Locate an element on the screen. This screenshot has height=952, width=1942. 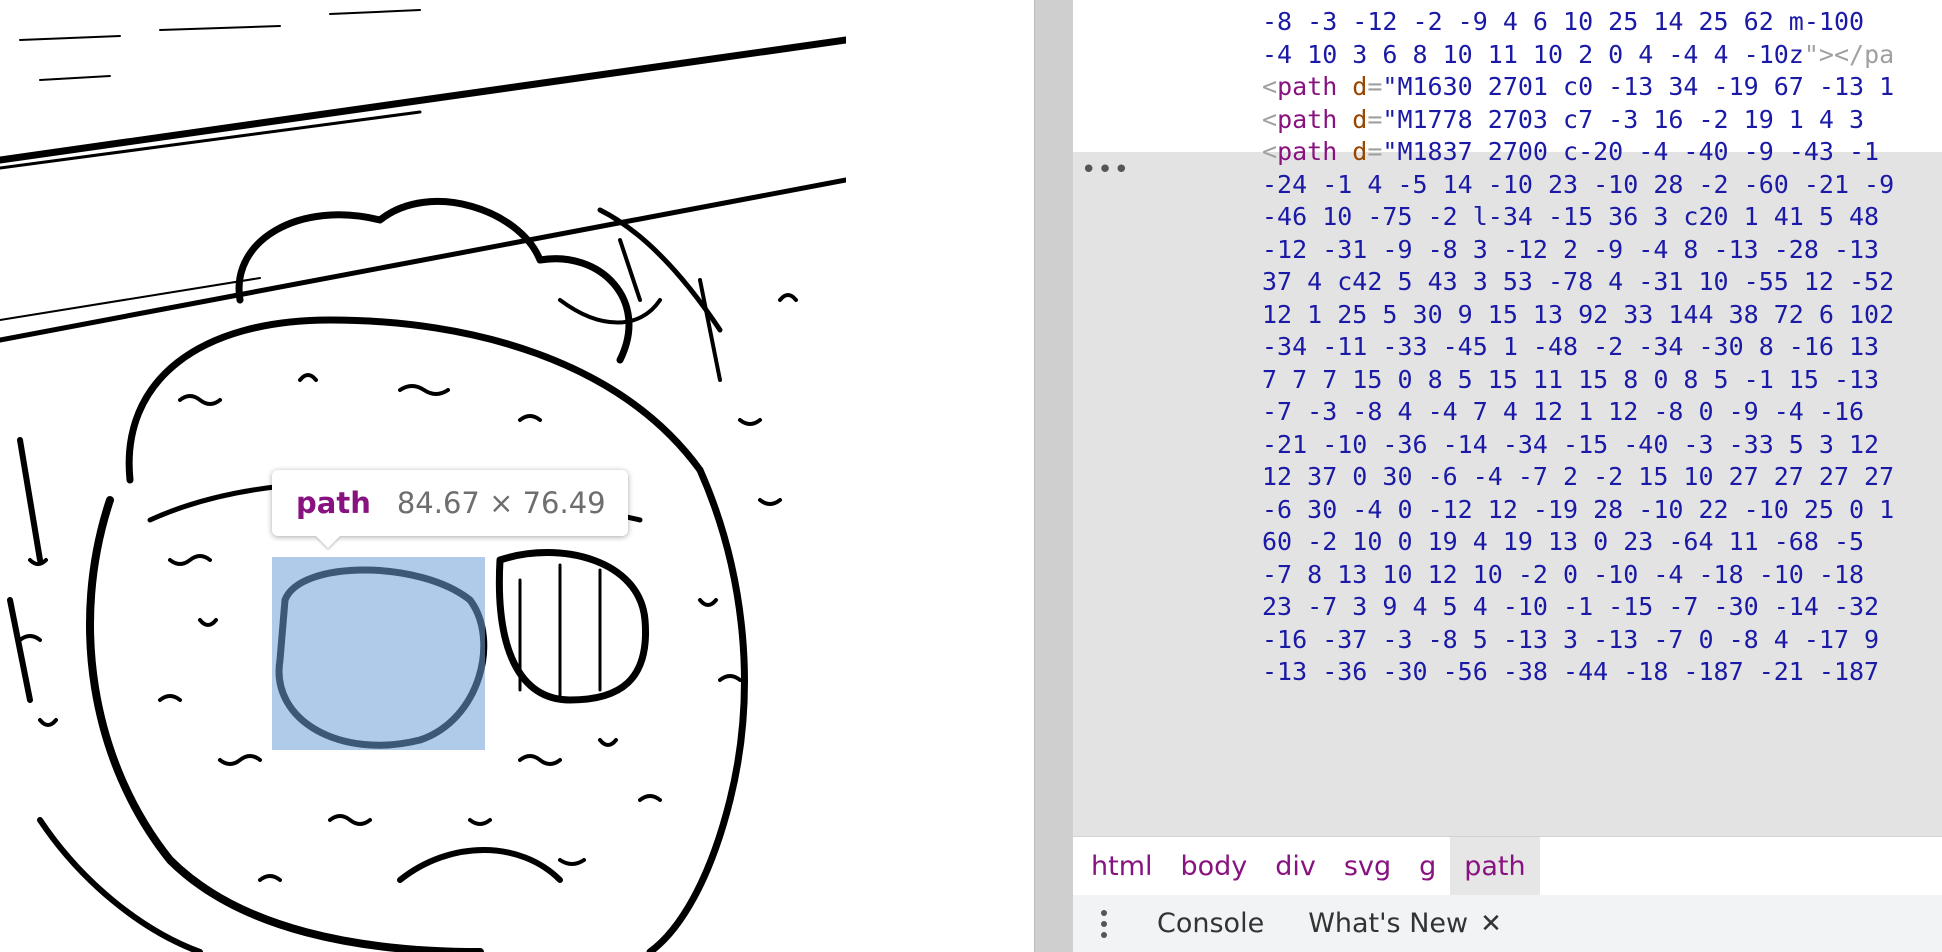
breadcrumb-item: html is located at coordinates (1122, 866).